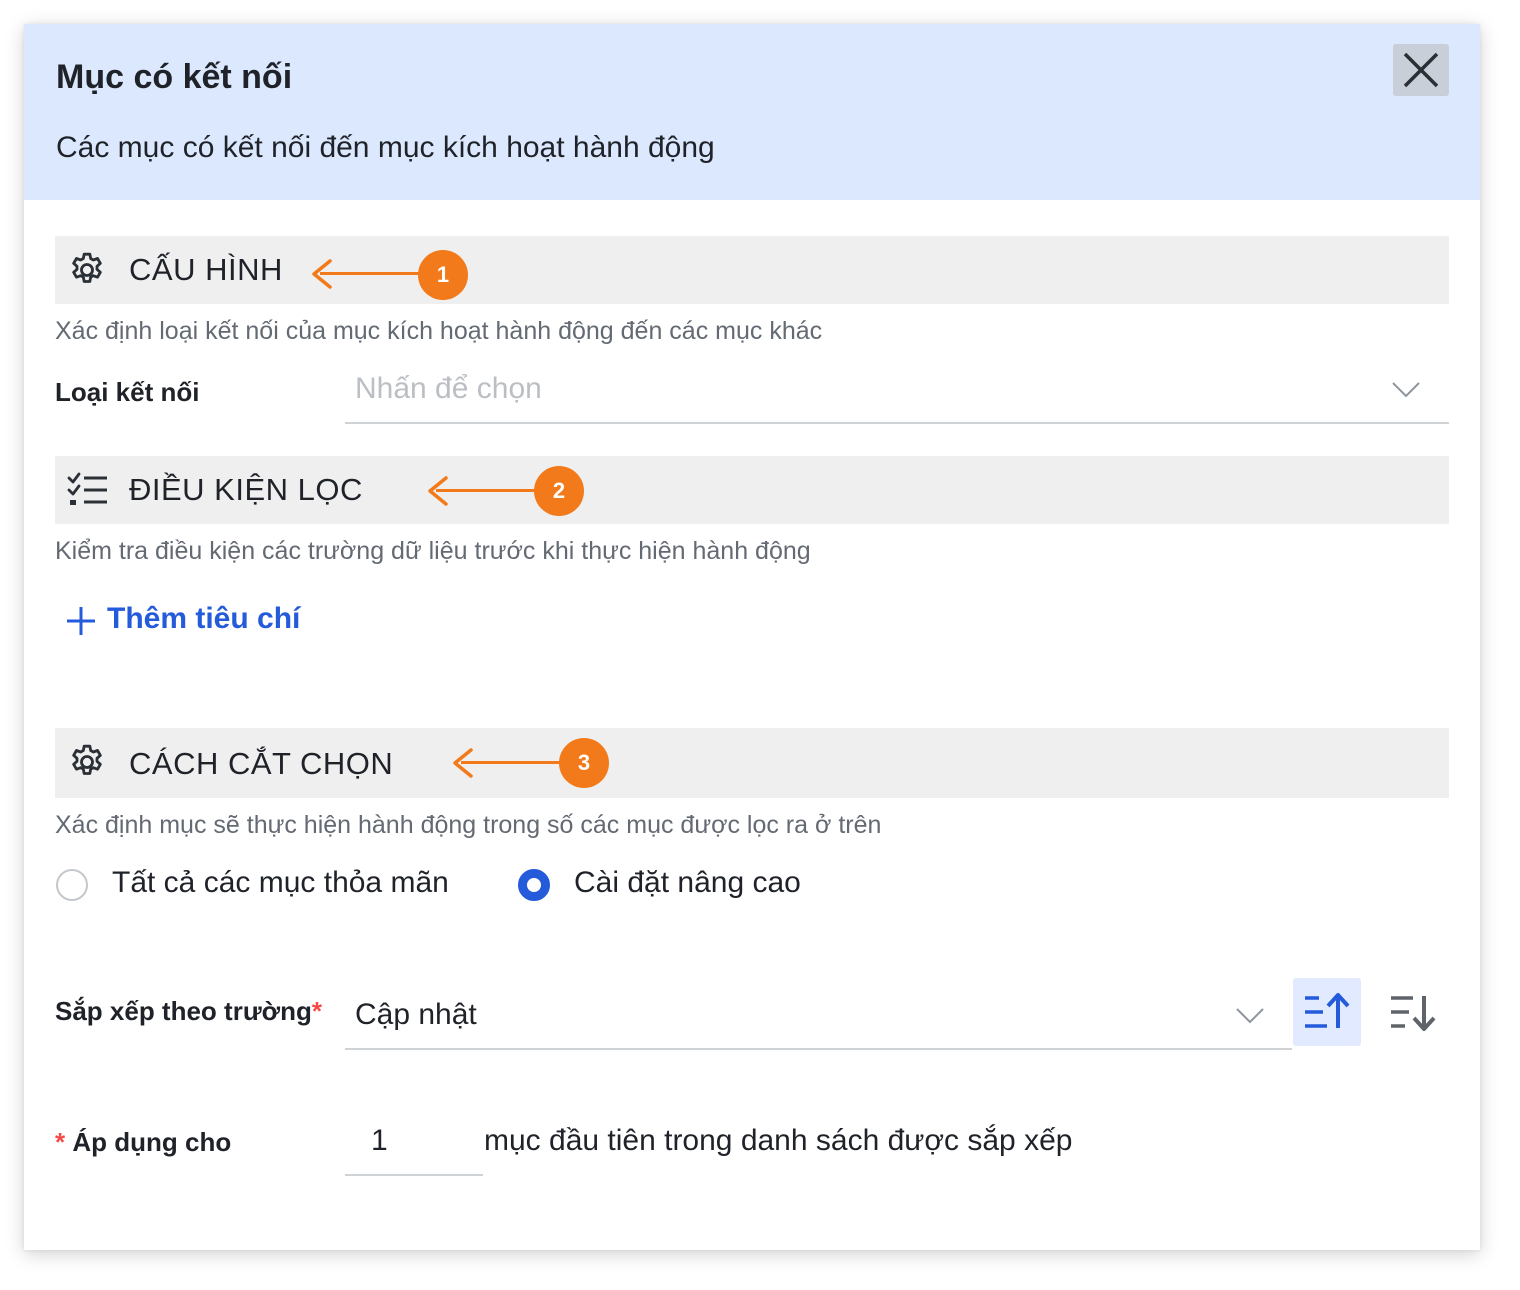  I want to click on selection-section-header: CÁCH CẮT CHỌN, so click(752, 763).